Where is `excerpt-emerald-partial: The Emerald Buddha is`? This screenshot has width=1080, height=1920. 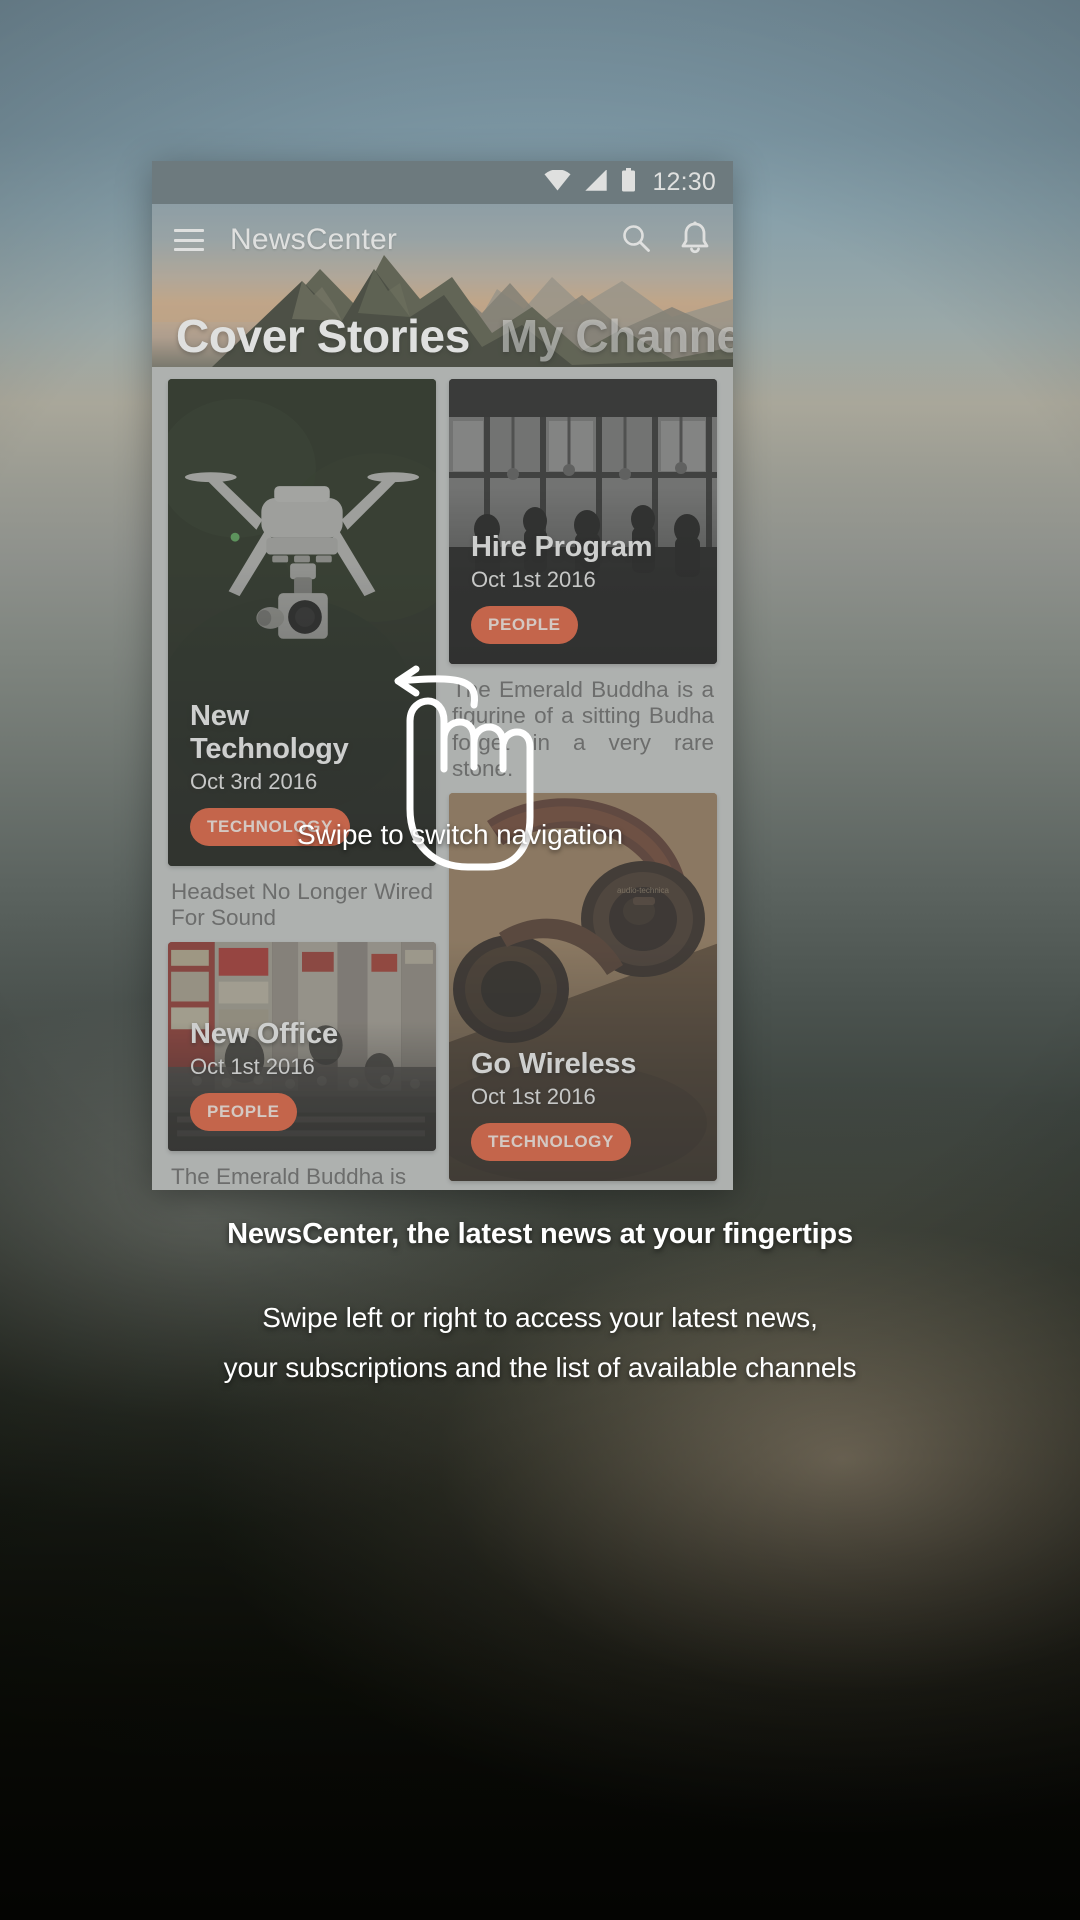 excerpt-emerald-partial: The Emerald Buddha is is located at coordinates (289, 1176).